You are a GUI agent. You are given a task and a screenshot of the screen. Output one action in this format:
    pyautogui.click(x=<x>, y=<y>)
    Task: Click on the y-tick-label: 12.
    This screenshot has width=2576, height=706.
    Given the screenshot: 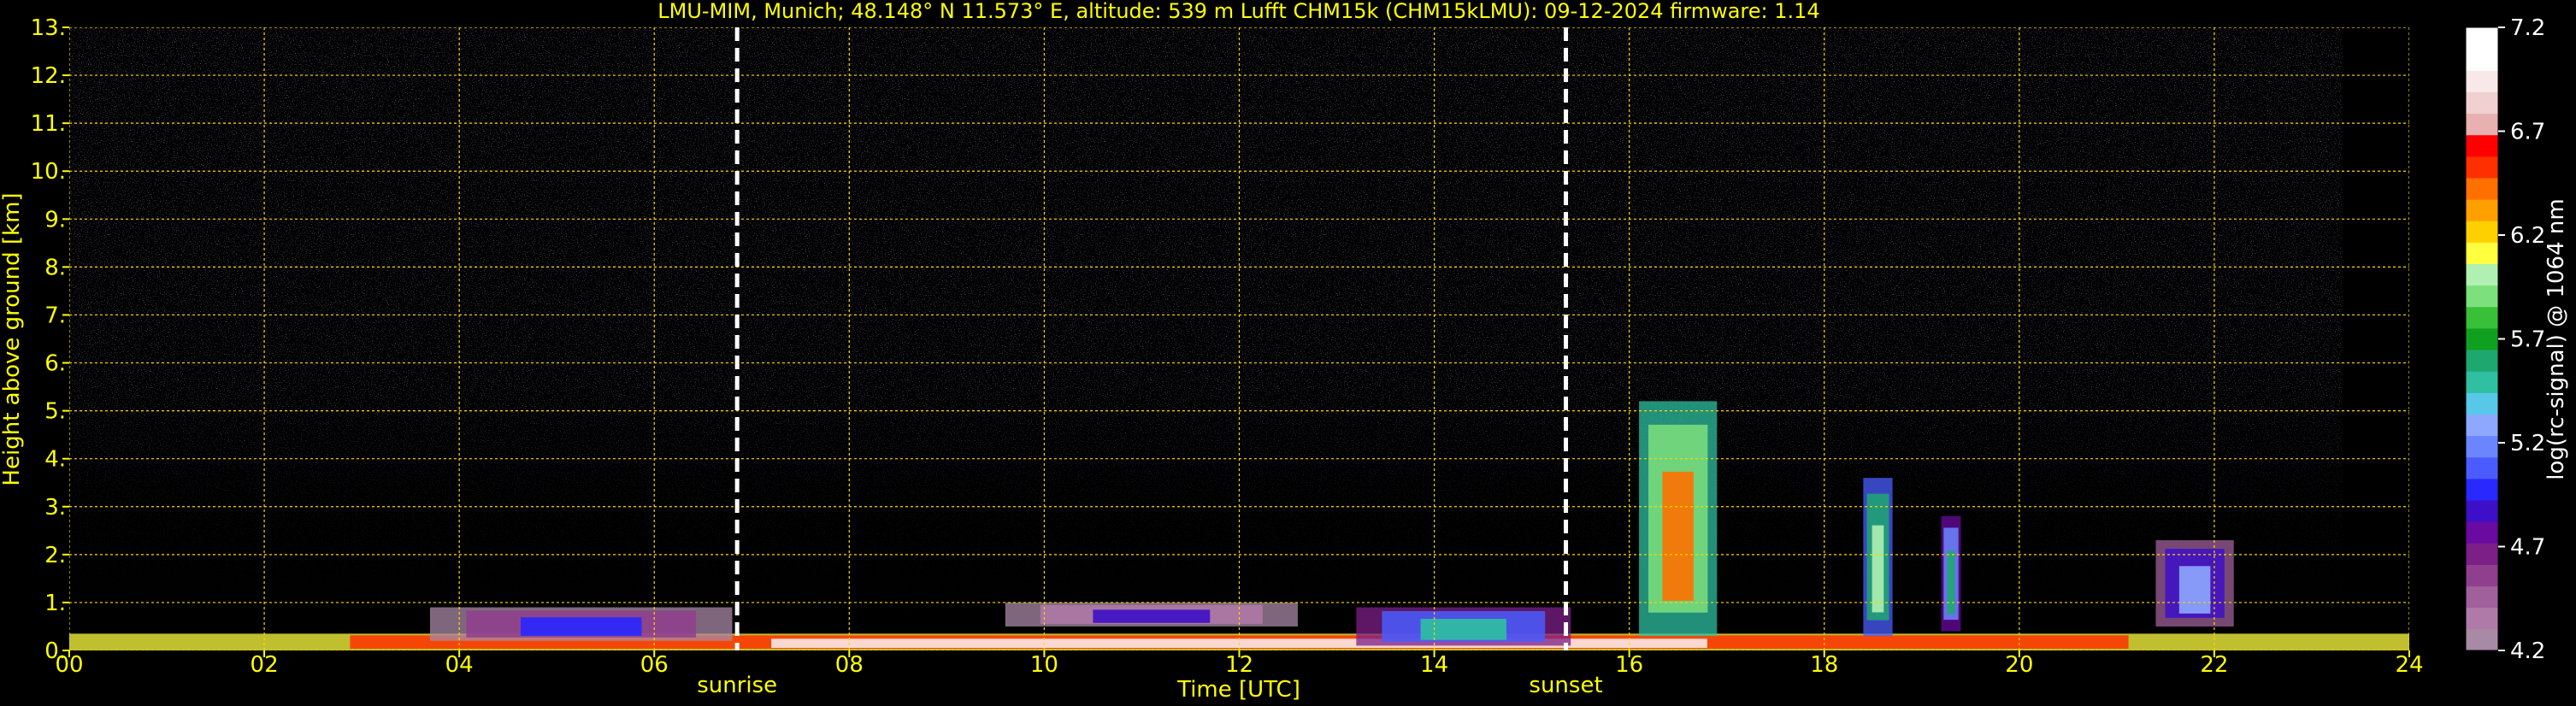 What is the action you would take?
    pyautogui.click(x=48, y=76)
    